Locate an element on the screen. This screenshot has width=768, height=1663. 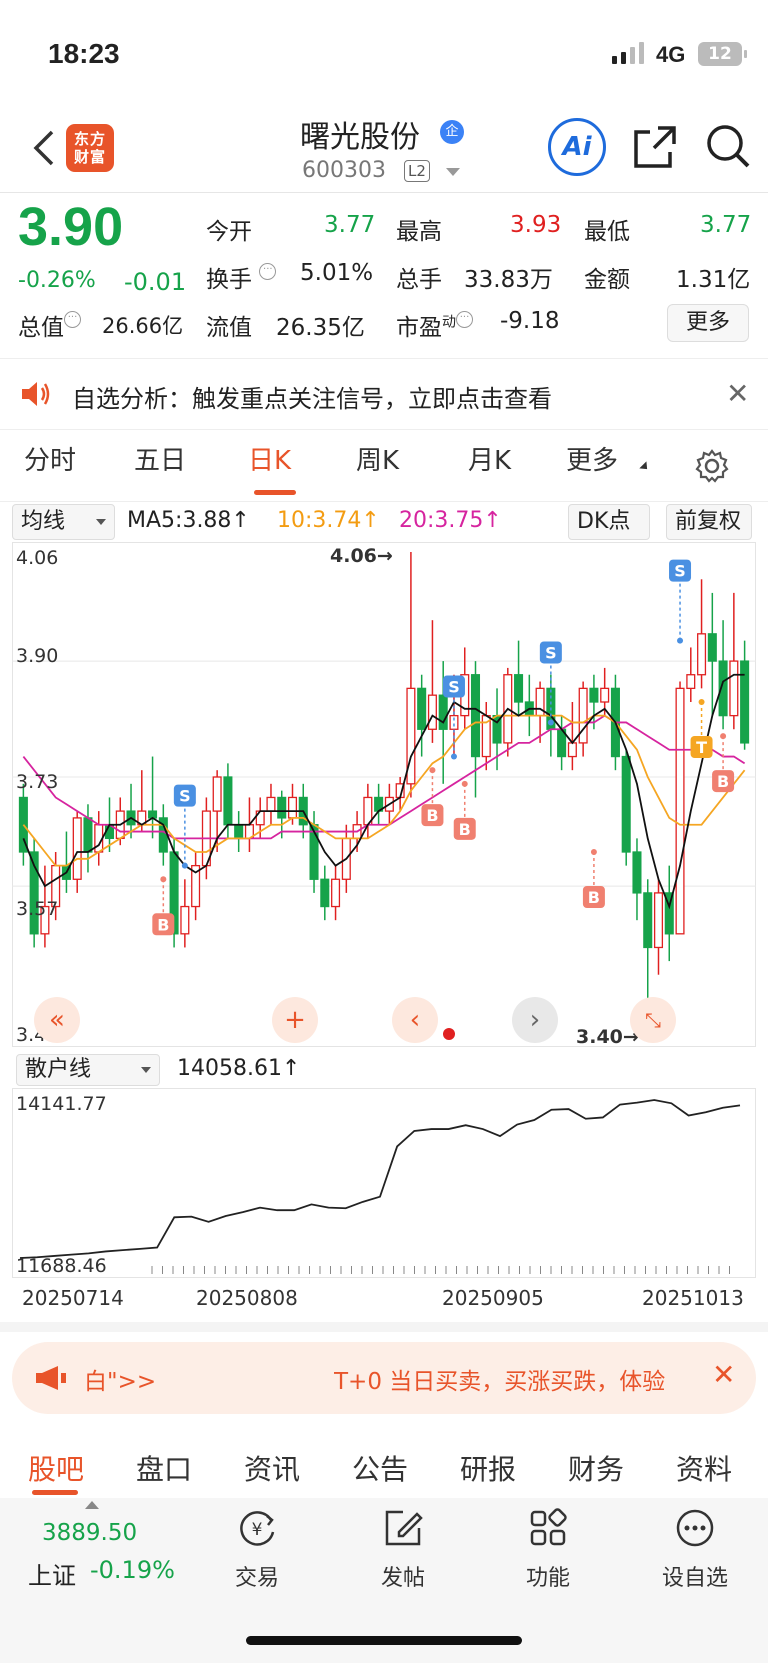
pe-label: 市盈动 ··· is located at coordinates (434, 325).